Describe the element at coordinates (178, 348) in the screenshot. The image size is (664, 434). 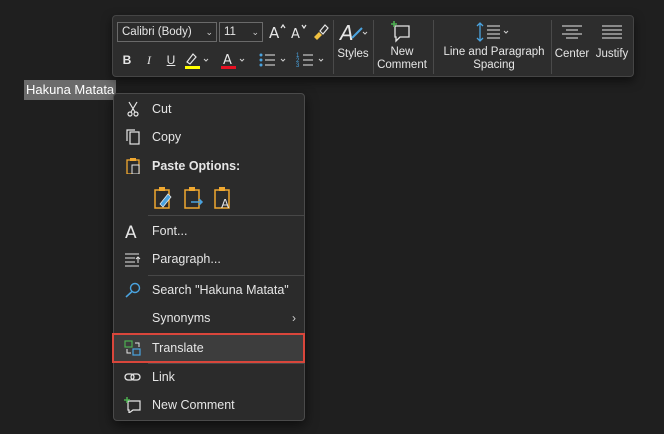
I see `menu-item-label: Translate` at that location.